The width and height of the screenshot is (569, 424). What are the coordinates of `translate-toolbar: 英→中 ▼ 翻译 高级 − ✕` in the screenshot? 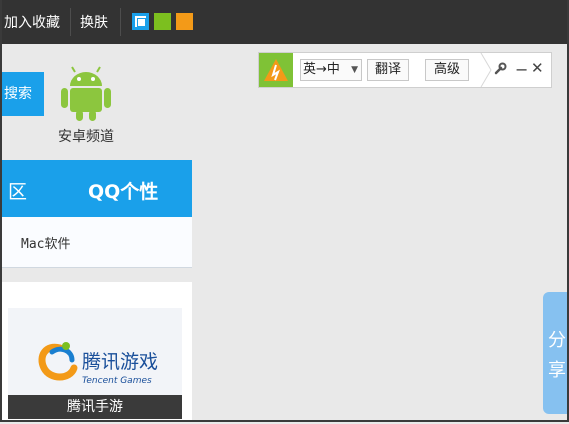 It's located at (405, 70).